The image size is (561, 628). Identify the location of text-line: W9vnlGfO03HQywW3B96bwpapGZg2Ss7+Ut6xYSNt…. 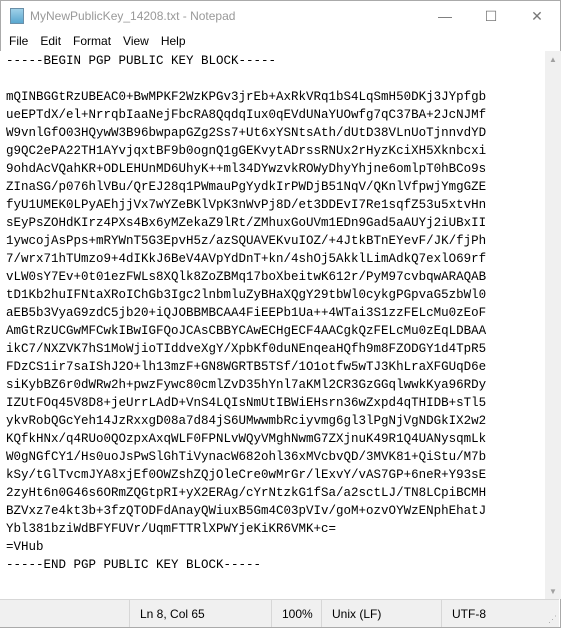
(246, 133).